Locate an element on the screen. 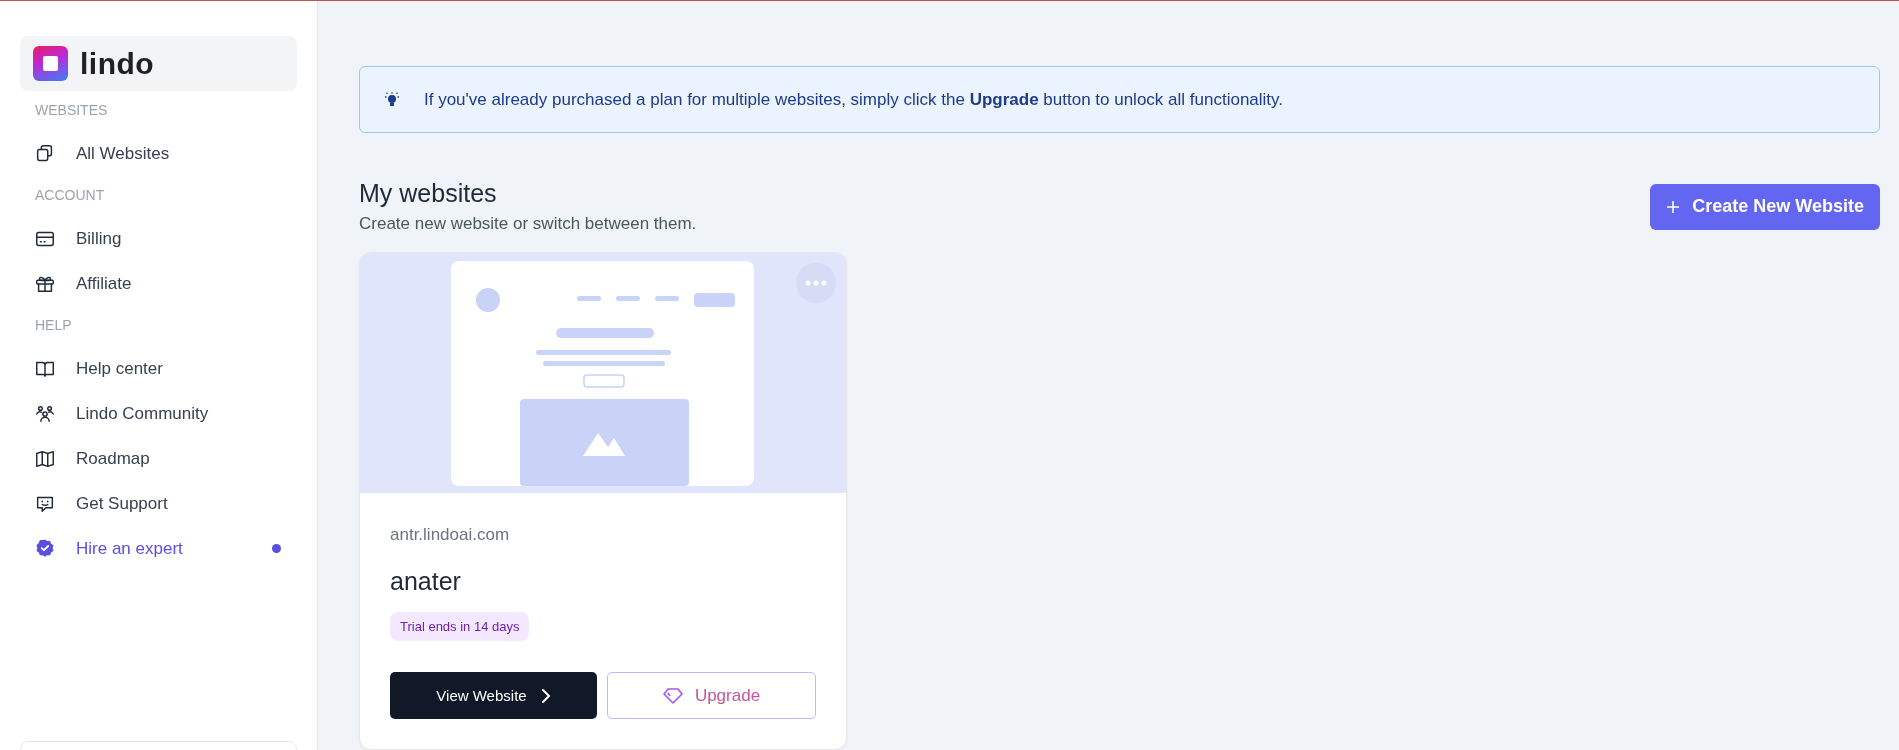 The height and width of the screenshot is (750, 1899). sidebar-item: Billing is located at coordinates (158, 238).